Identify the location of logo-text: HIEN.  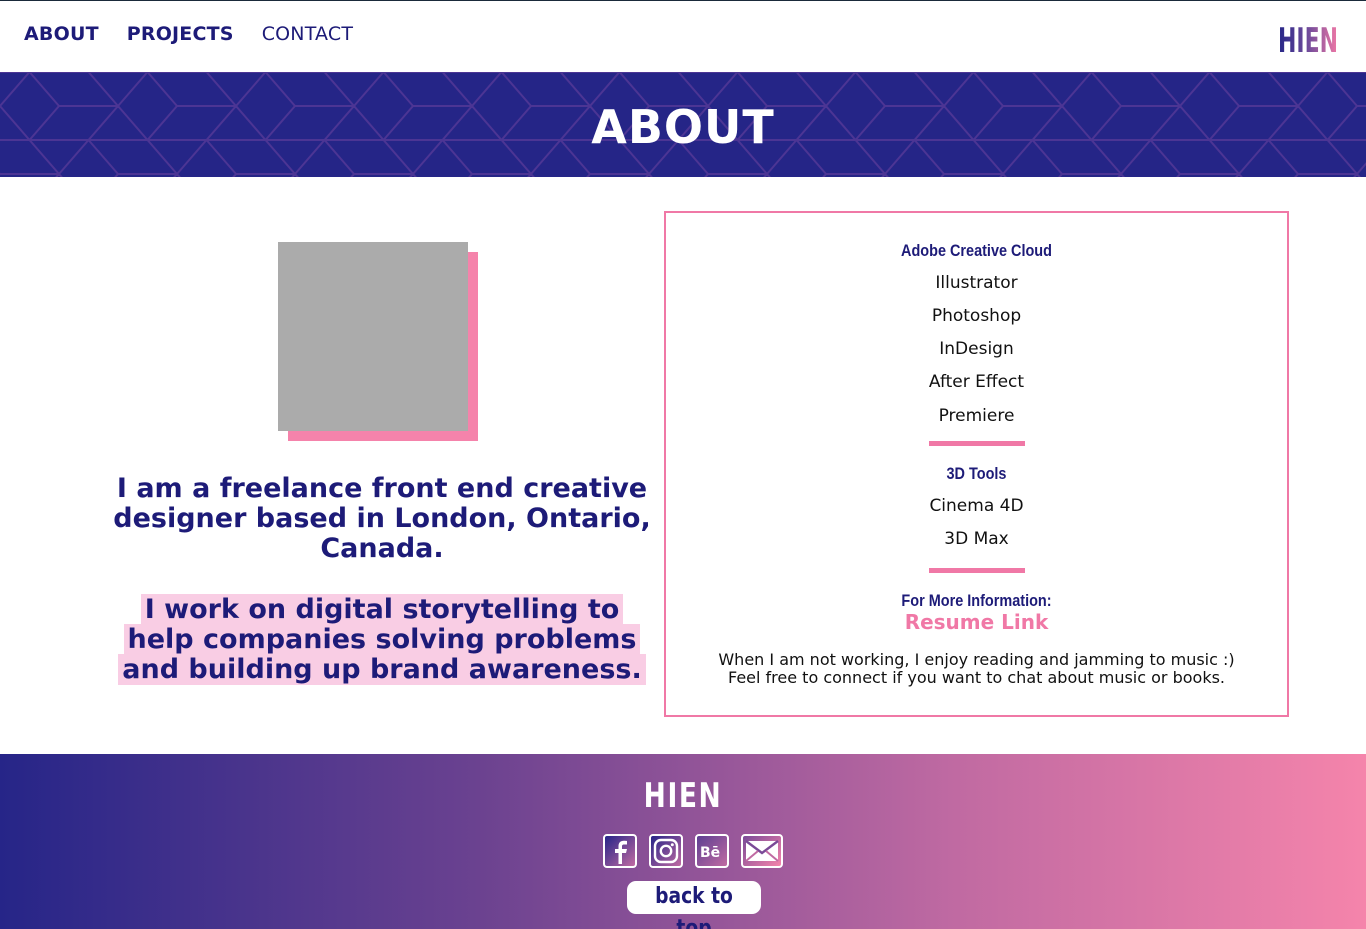
(1308, 38).